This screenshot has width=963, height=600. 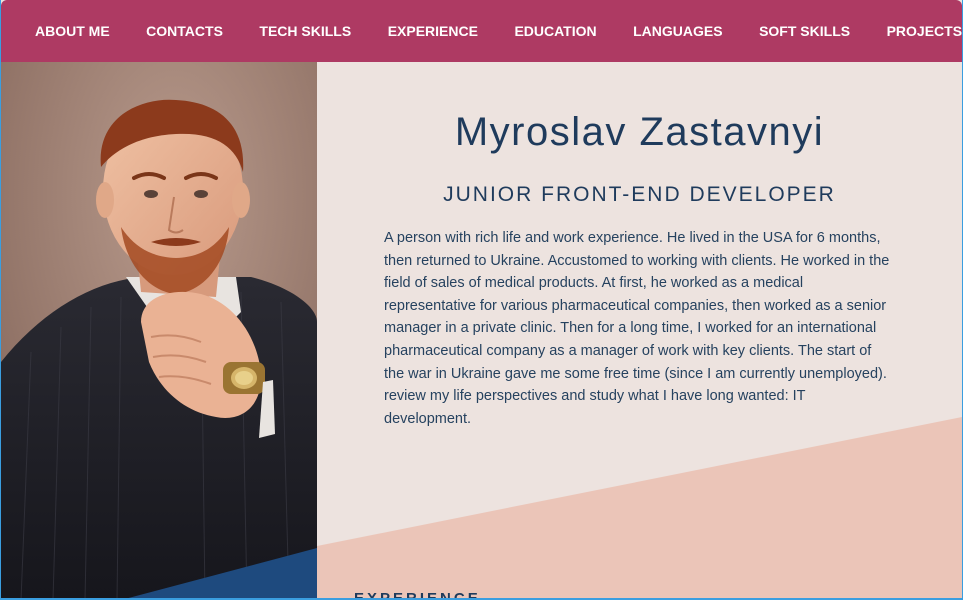 What do you see at coordinates (417, 595) in the screenshot?
I see `experience-heading: EXPERIENCE` at bounding box center [417, 595].